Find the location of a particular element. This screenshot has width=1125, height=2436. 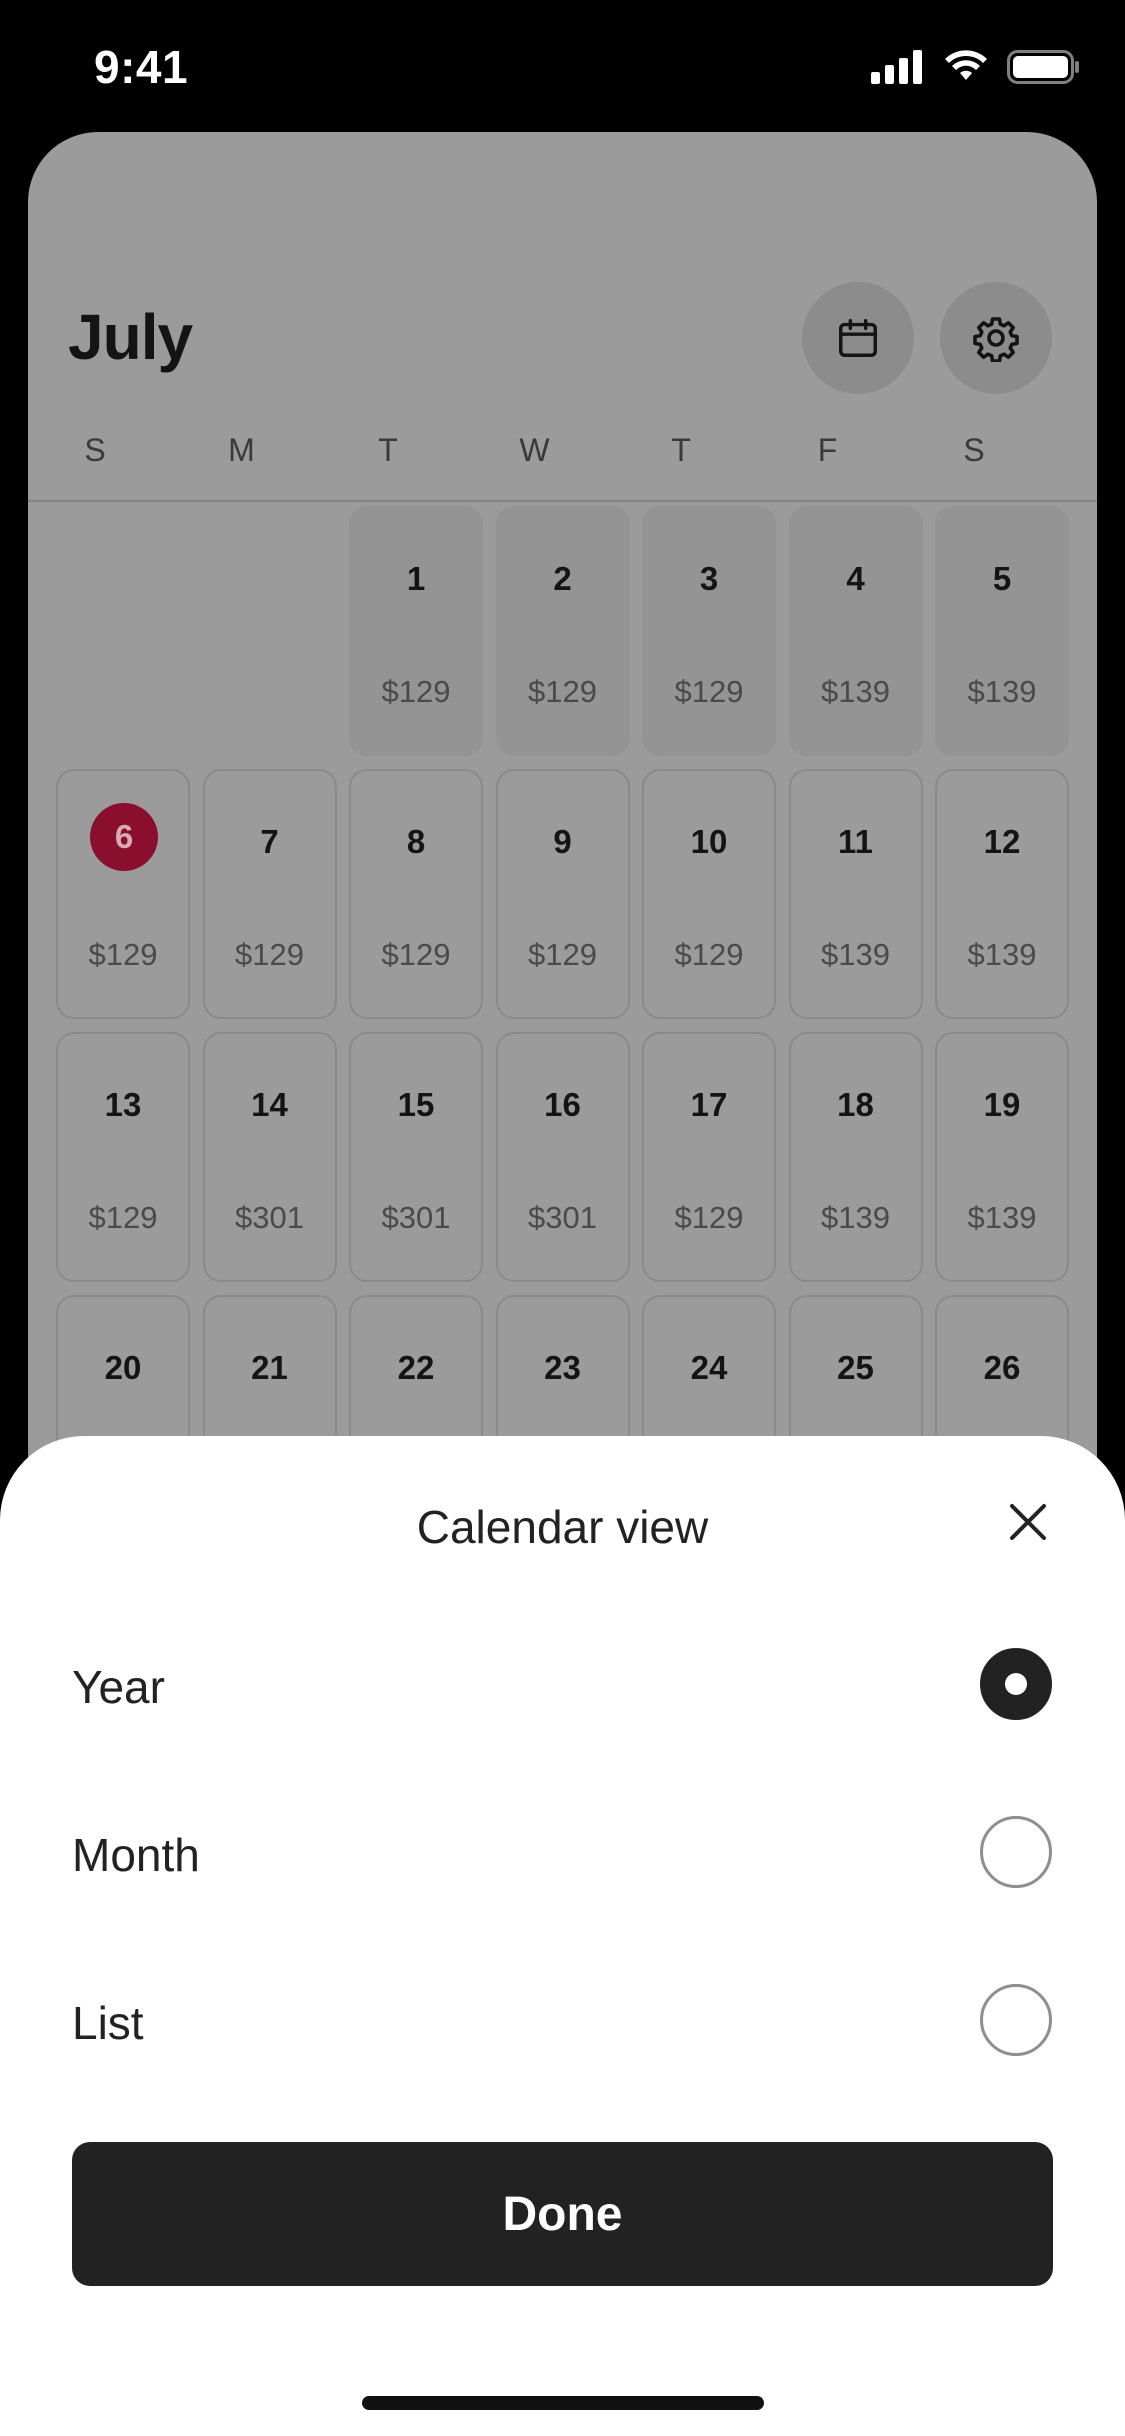

day-cell: 1 $129 is located at coordinates (416, 631).